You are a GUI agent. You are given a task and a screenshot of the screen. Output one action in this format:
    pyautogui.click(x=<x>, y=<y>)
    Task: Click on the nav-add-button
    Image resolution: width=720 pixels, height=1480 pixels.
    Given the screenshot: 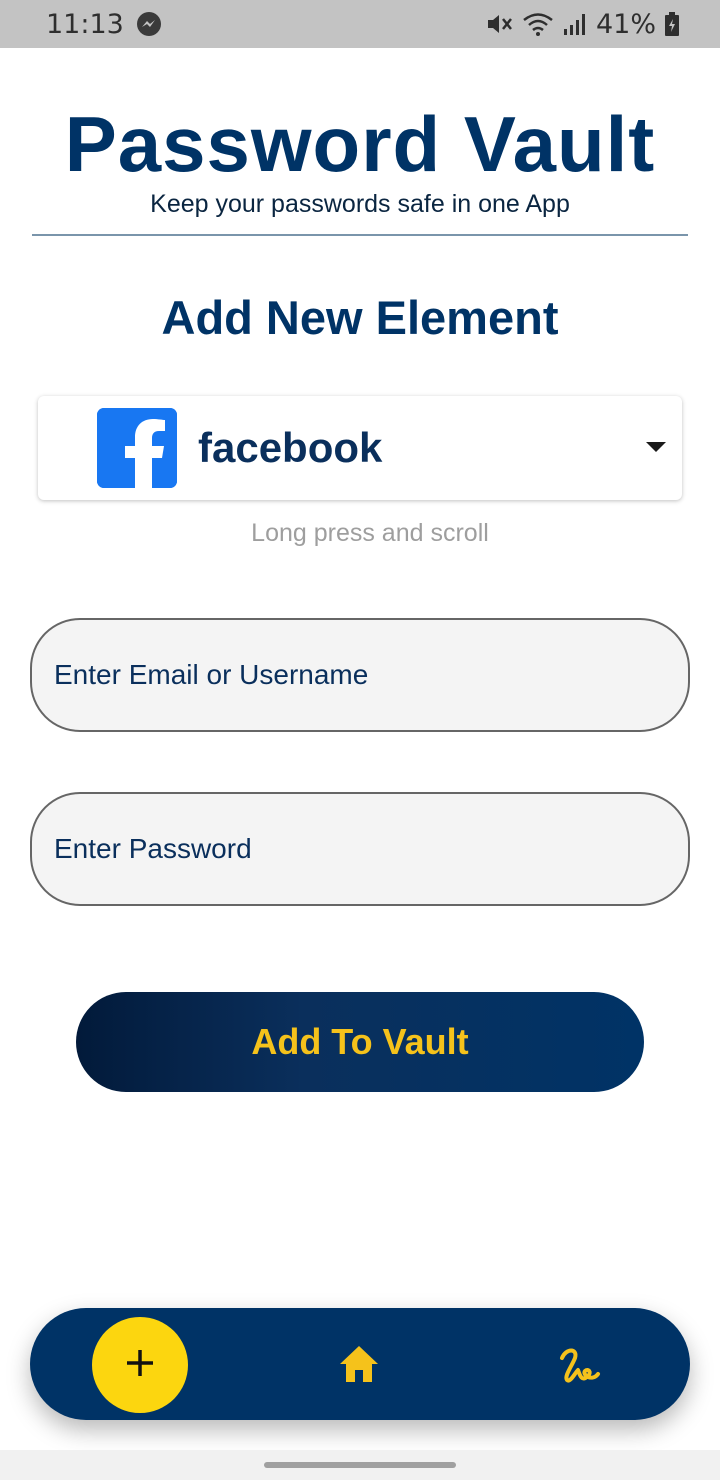 What is the action you would take?
    pyautogui.click(x=140, y=1365)
    